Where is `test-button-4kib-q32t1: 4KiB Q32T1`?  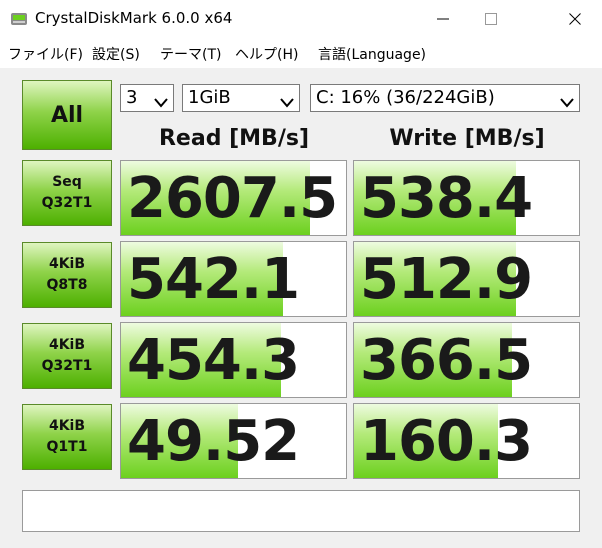 test-button-4kib-q32t1: 4KiB Q32T1 is located at coordinates (67, 356).